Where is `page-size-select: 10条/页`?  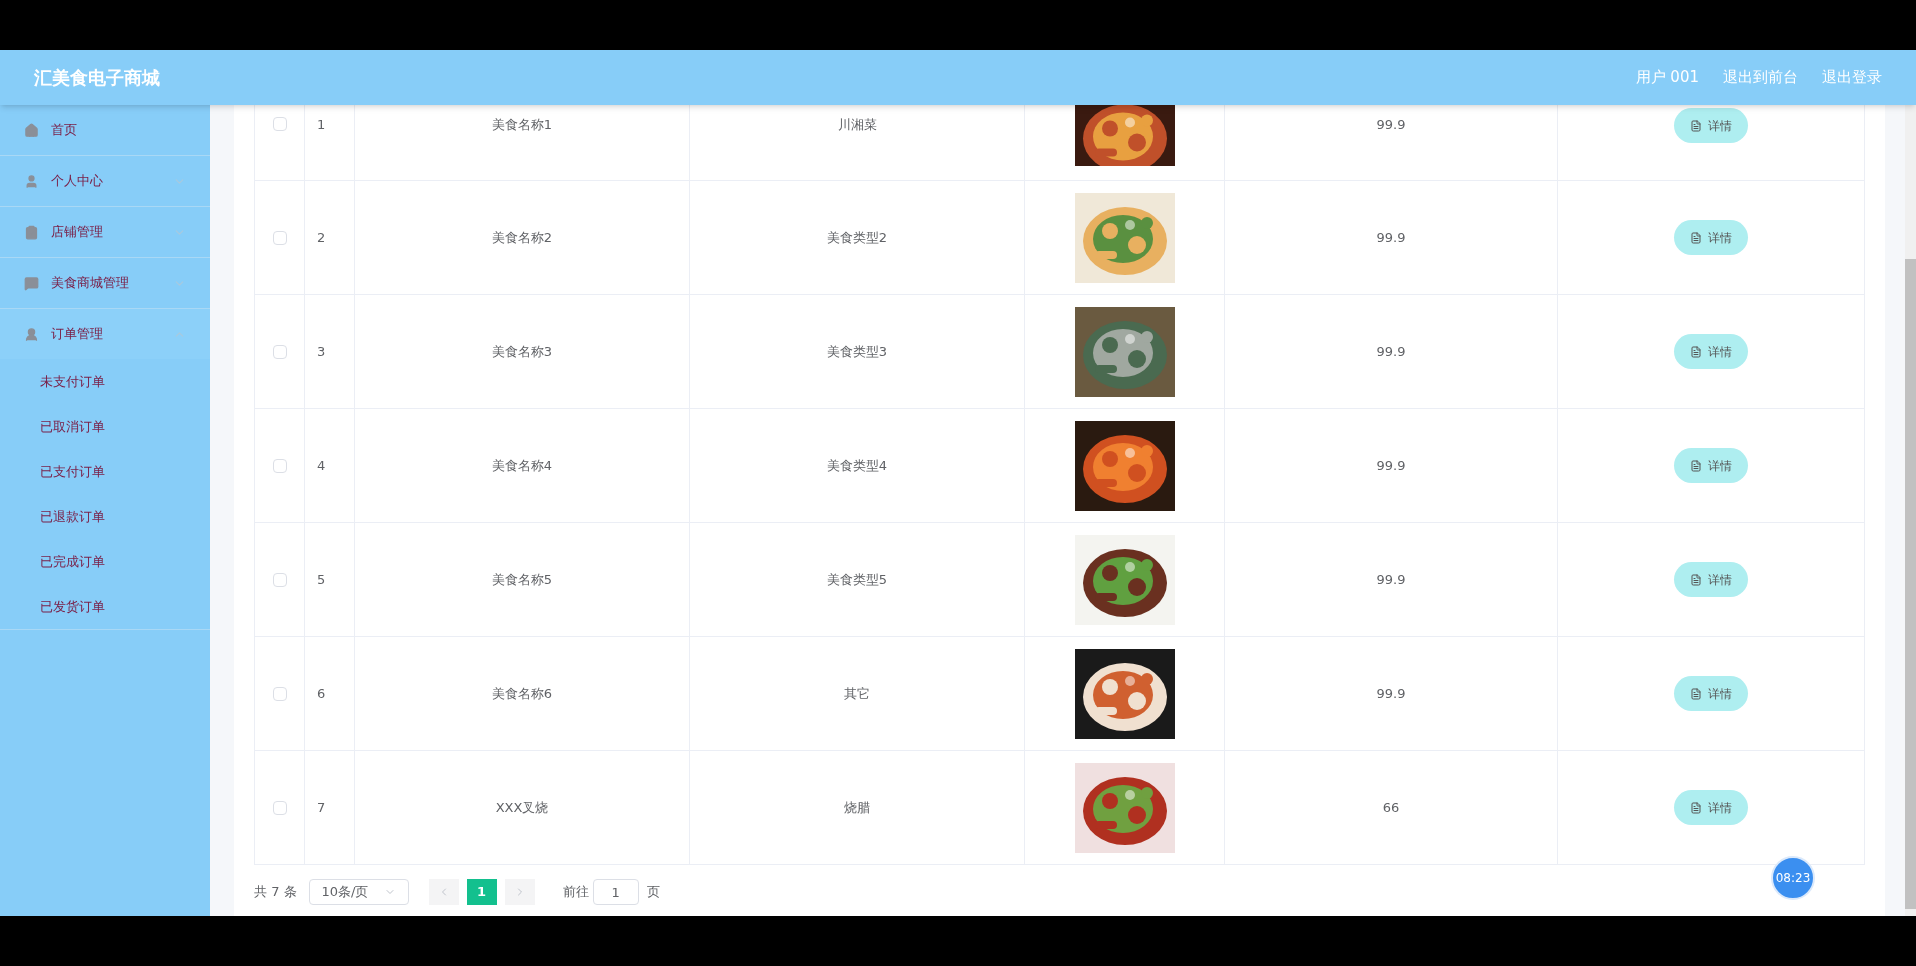 page-size-select: 10条/页 is located at coordinates (358, 892).